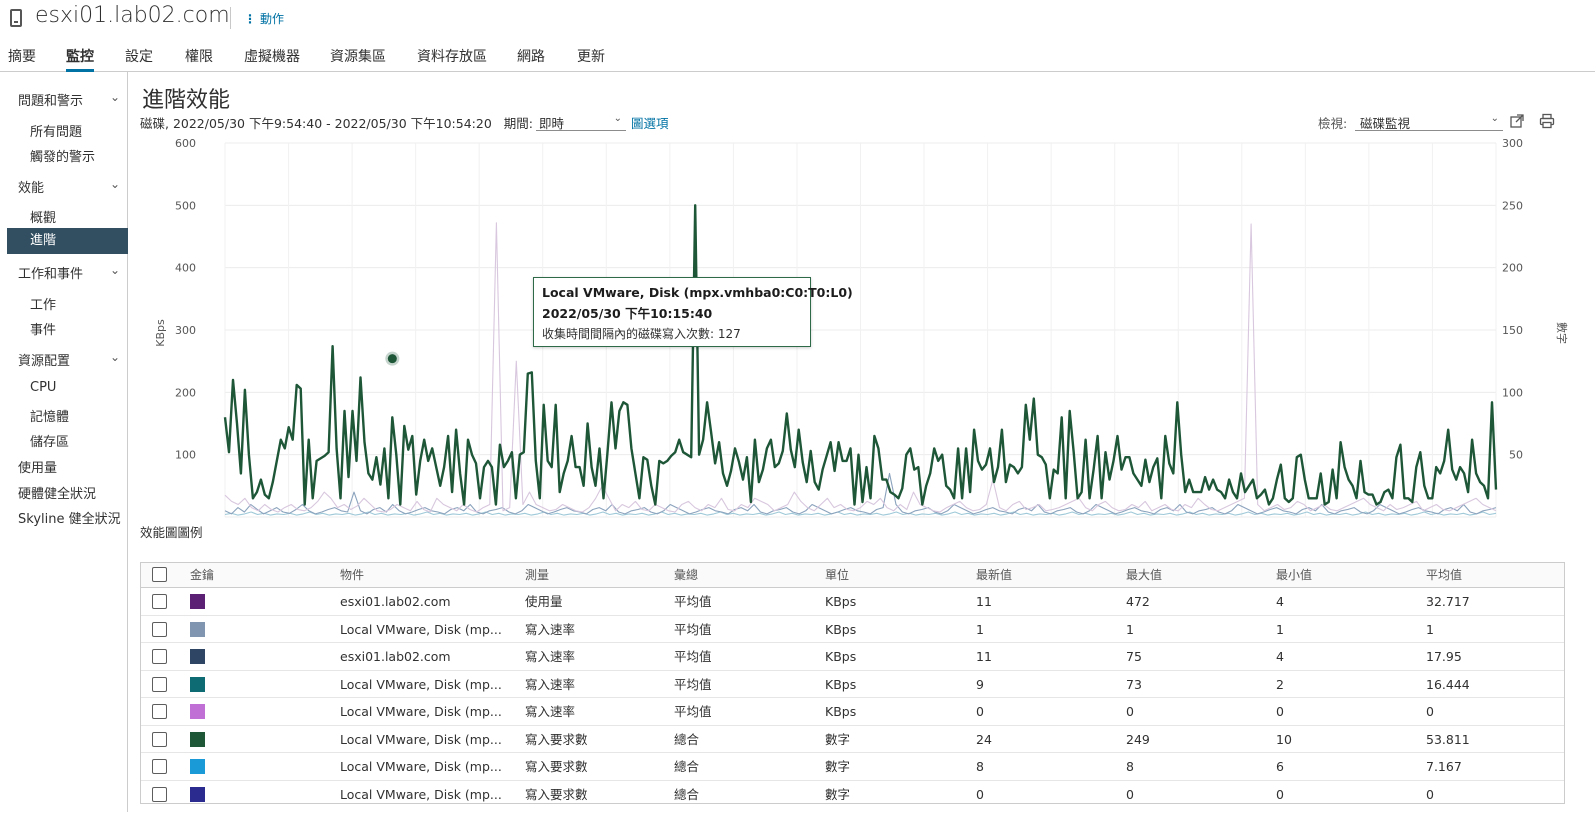 This screenshot has width=1595, height=829. What do you see at coordinates (518, 123) in the screenshot?
I see `period-label: 期間:` at bounding box center [518, 123].